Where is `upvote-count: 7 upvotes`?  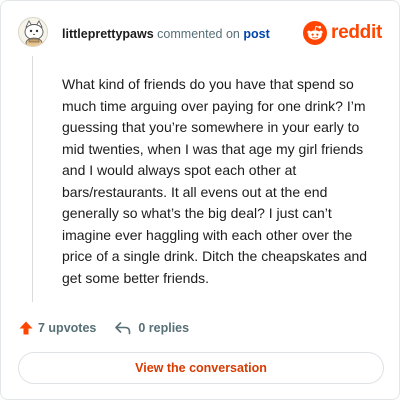 upvote-count: 7 upvotes is located at coordinates (67, 328).